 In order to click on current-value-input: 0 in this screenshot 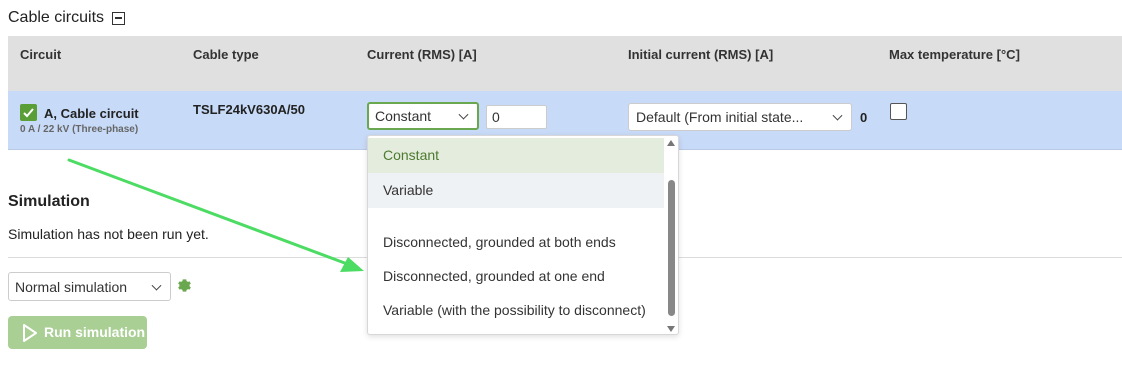, I will do `click(516, 117)`.